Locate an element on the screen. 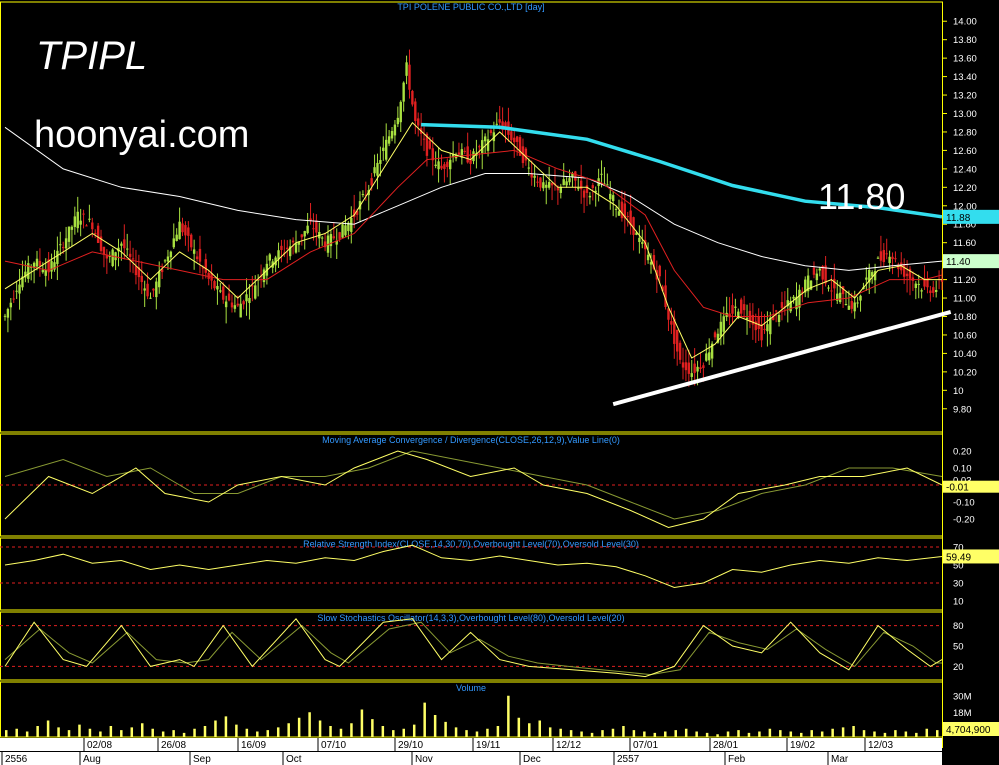 The height and width of the screenshot is (765, 999). month-tick-label: Dec is located at coordinates (532, 759).